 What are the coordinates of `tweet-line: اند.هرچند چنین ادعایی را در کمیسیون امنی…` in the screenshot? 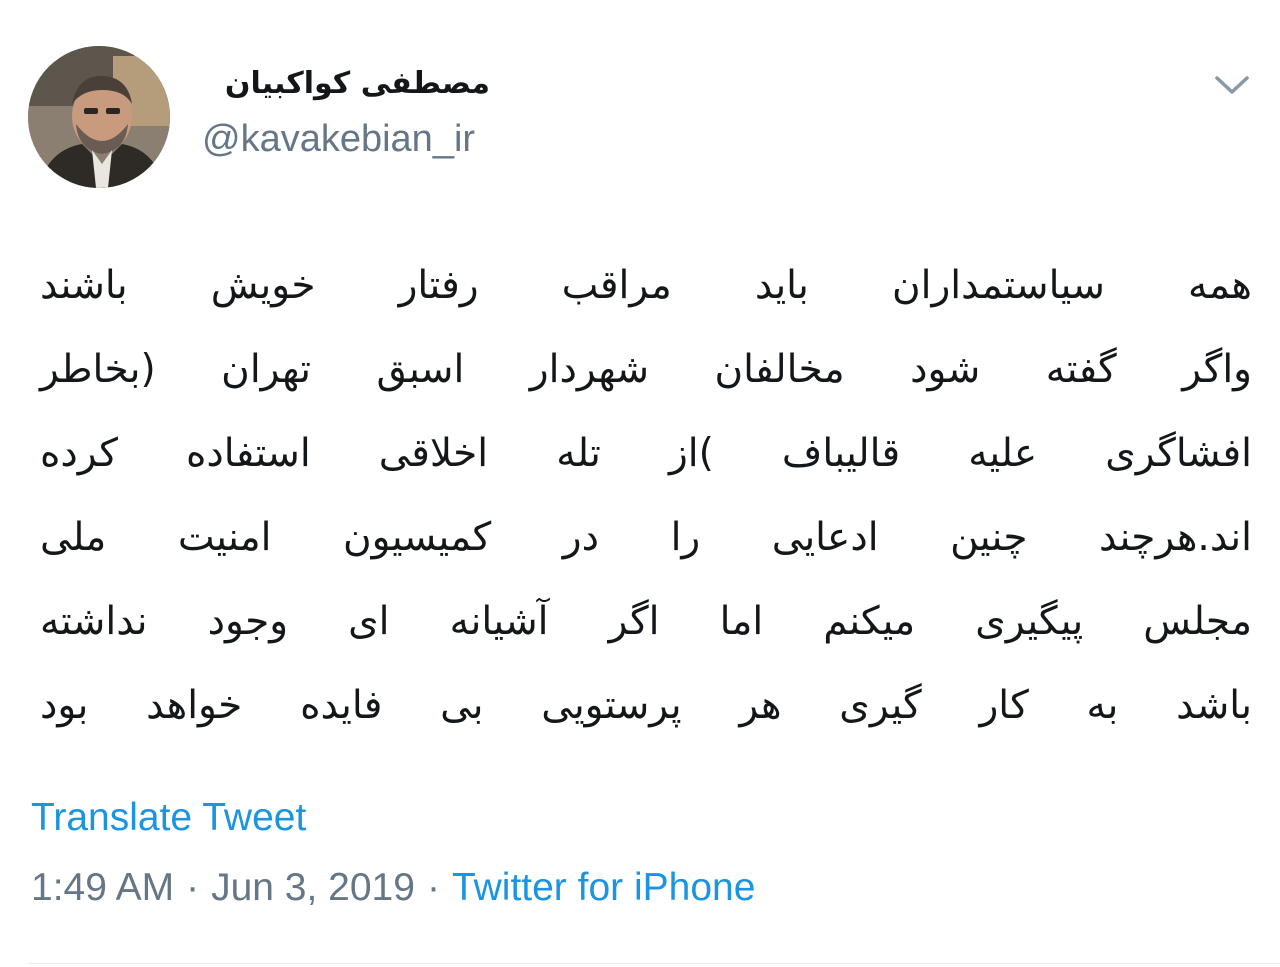 It's located at (646, 537).